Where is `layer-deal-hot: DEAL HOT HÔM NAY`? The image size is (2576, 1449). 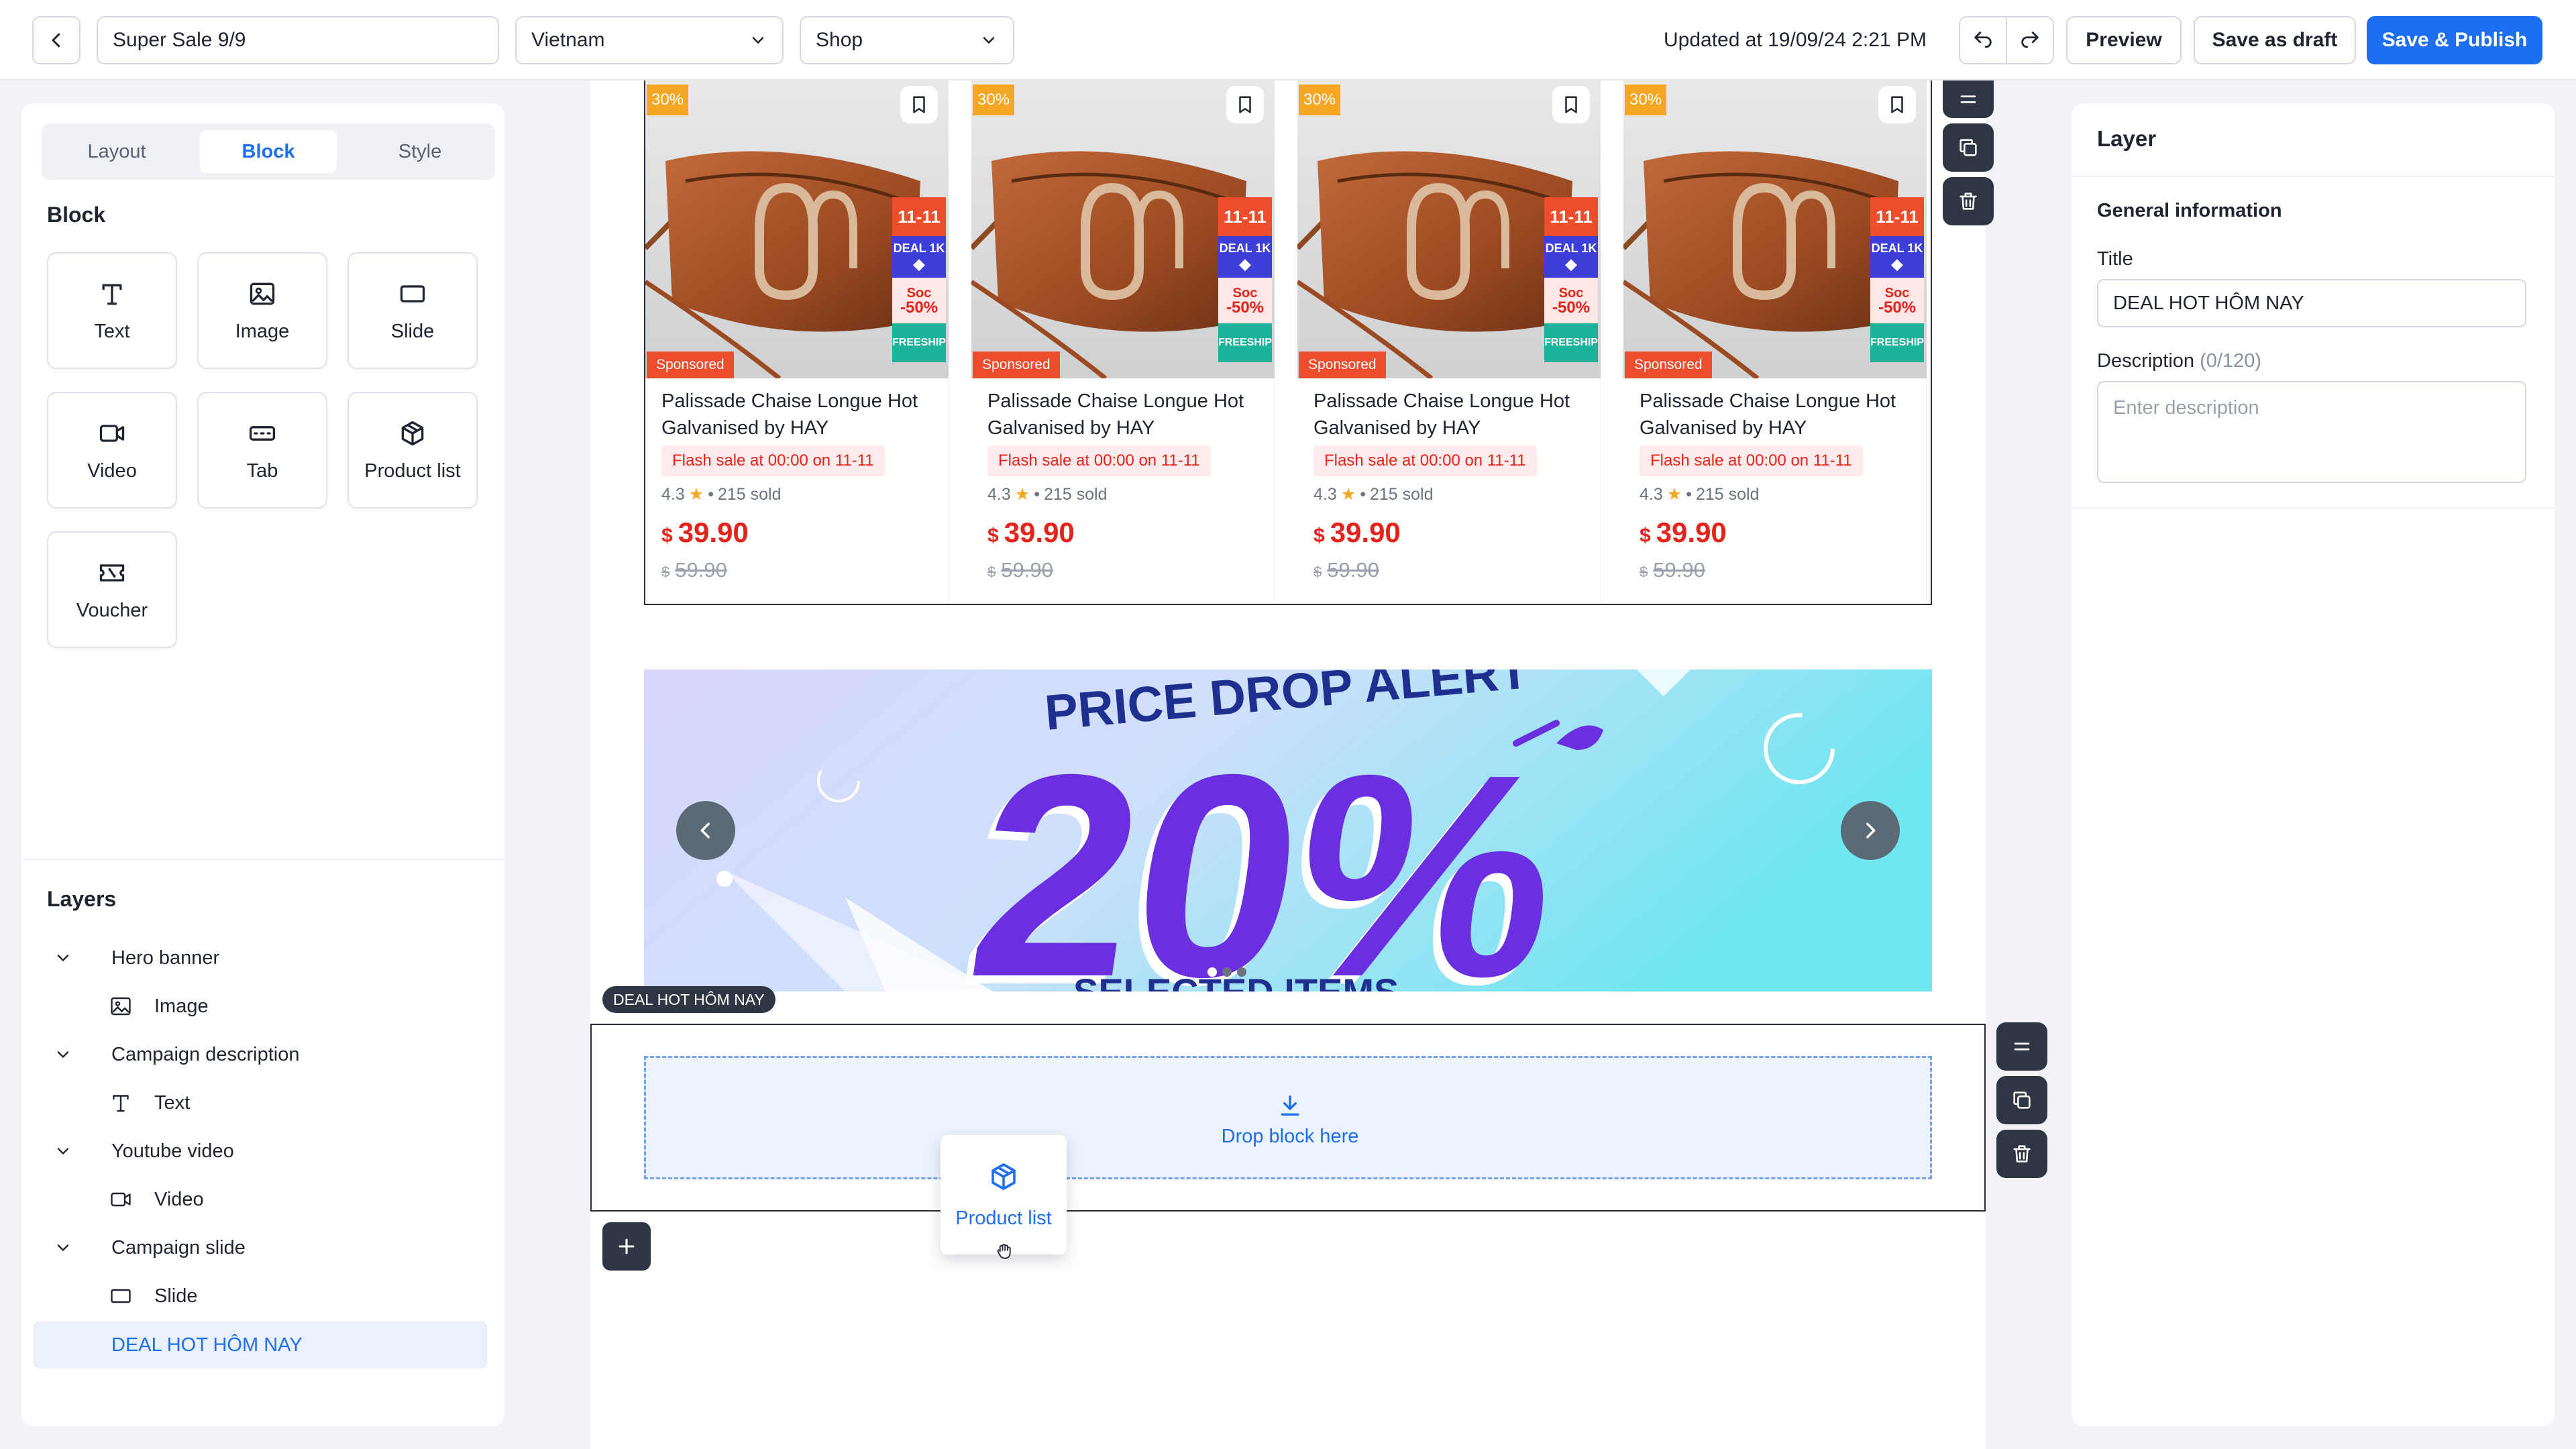 layer-deal-hot: DEAL HOT HÔM NAY is located at coordinates (260, 1345).